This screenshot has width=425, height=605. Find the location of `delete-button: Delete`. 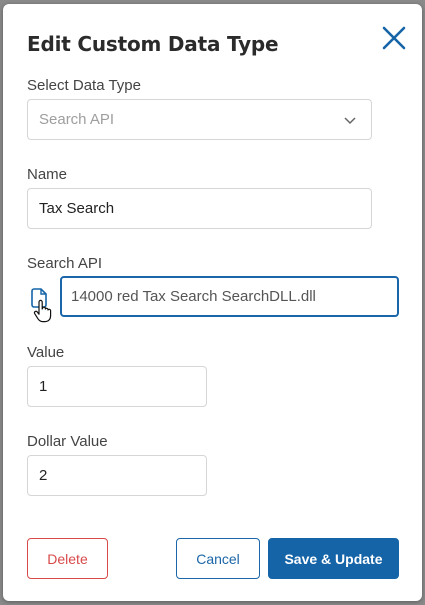

delete-button: Delete is located at coordinates (67, 558).